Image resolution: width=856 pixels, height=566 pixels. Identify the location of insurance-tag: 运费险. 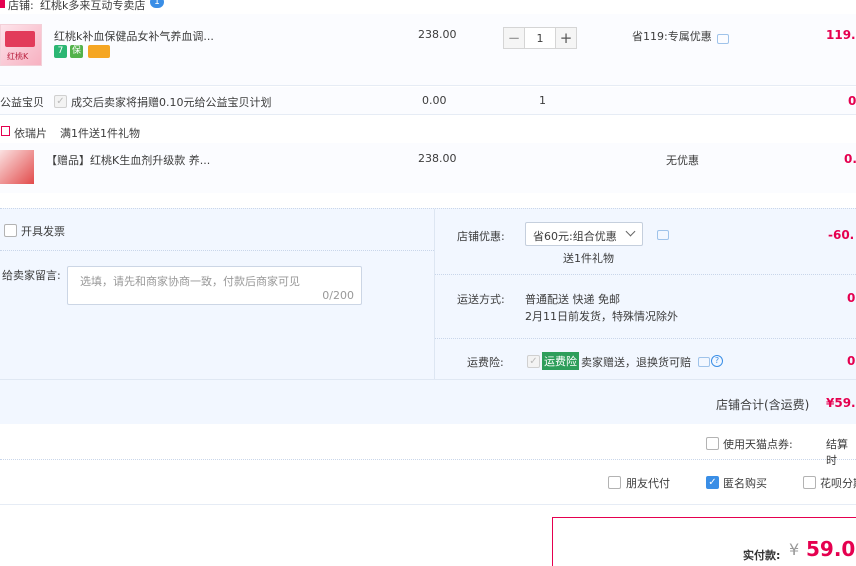
(560, 361).